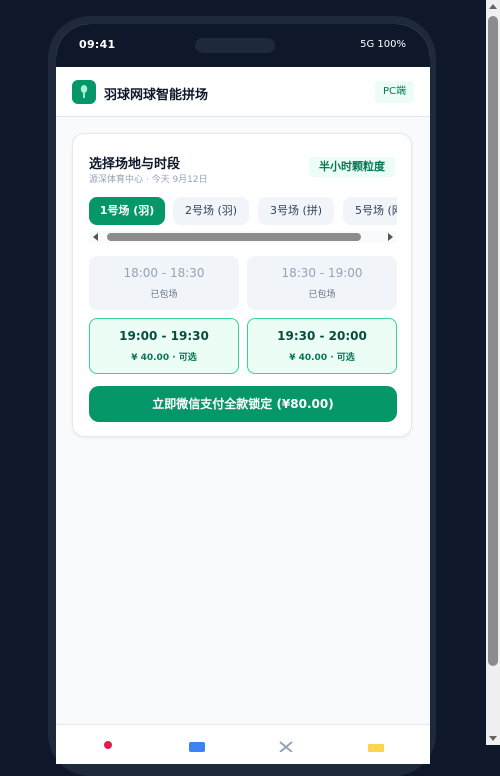  Describe the element at coordinates (164, 336) in the screenshot. I see `slot-time: 19:00 - 19:30` at that location.